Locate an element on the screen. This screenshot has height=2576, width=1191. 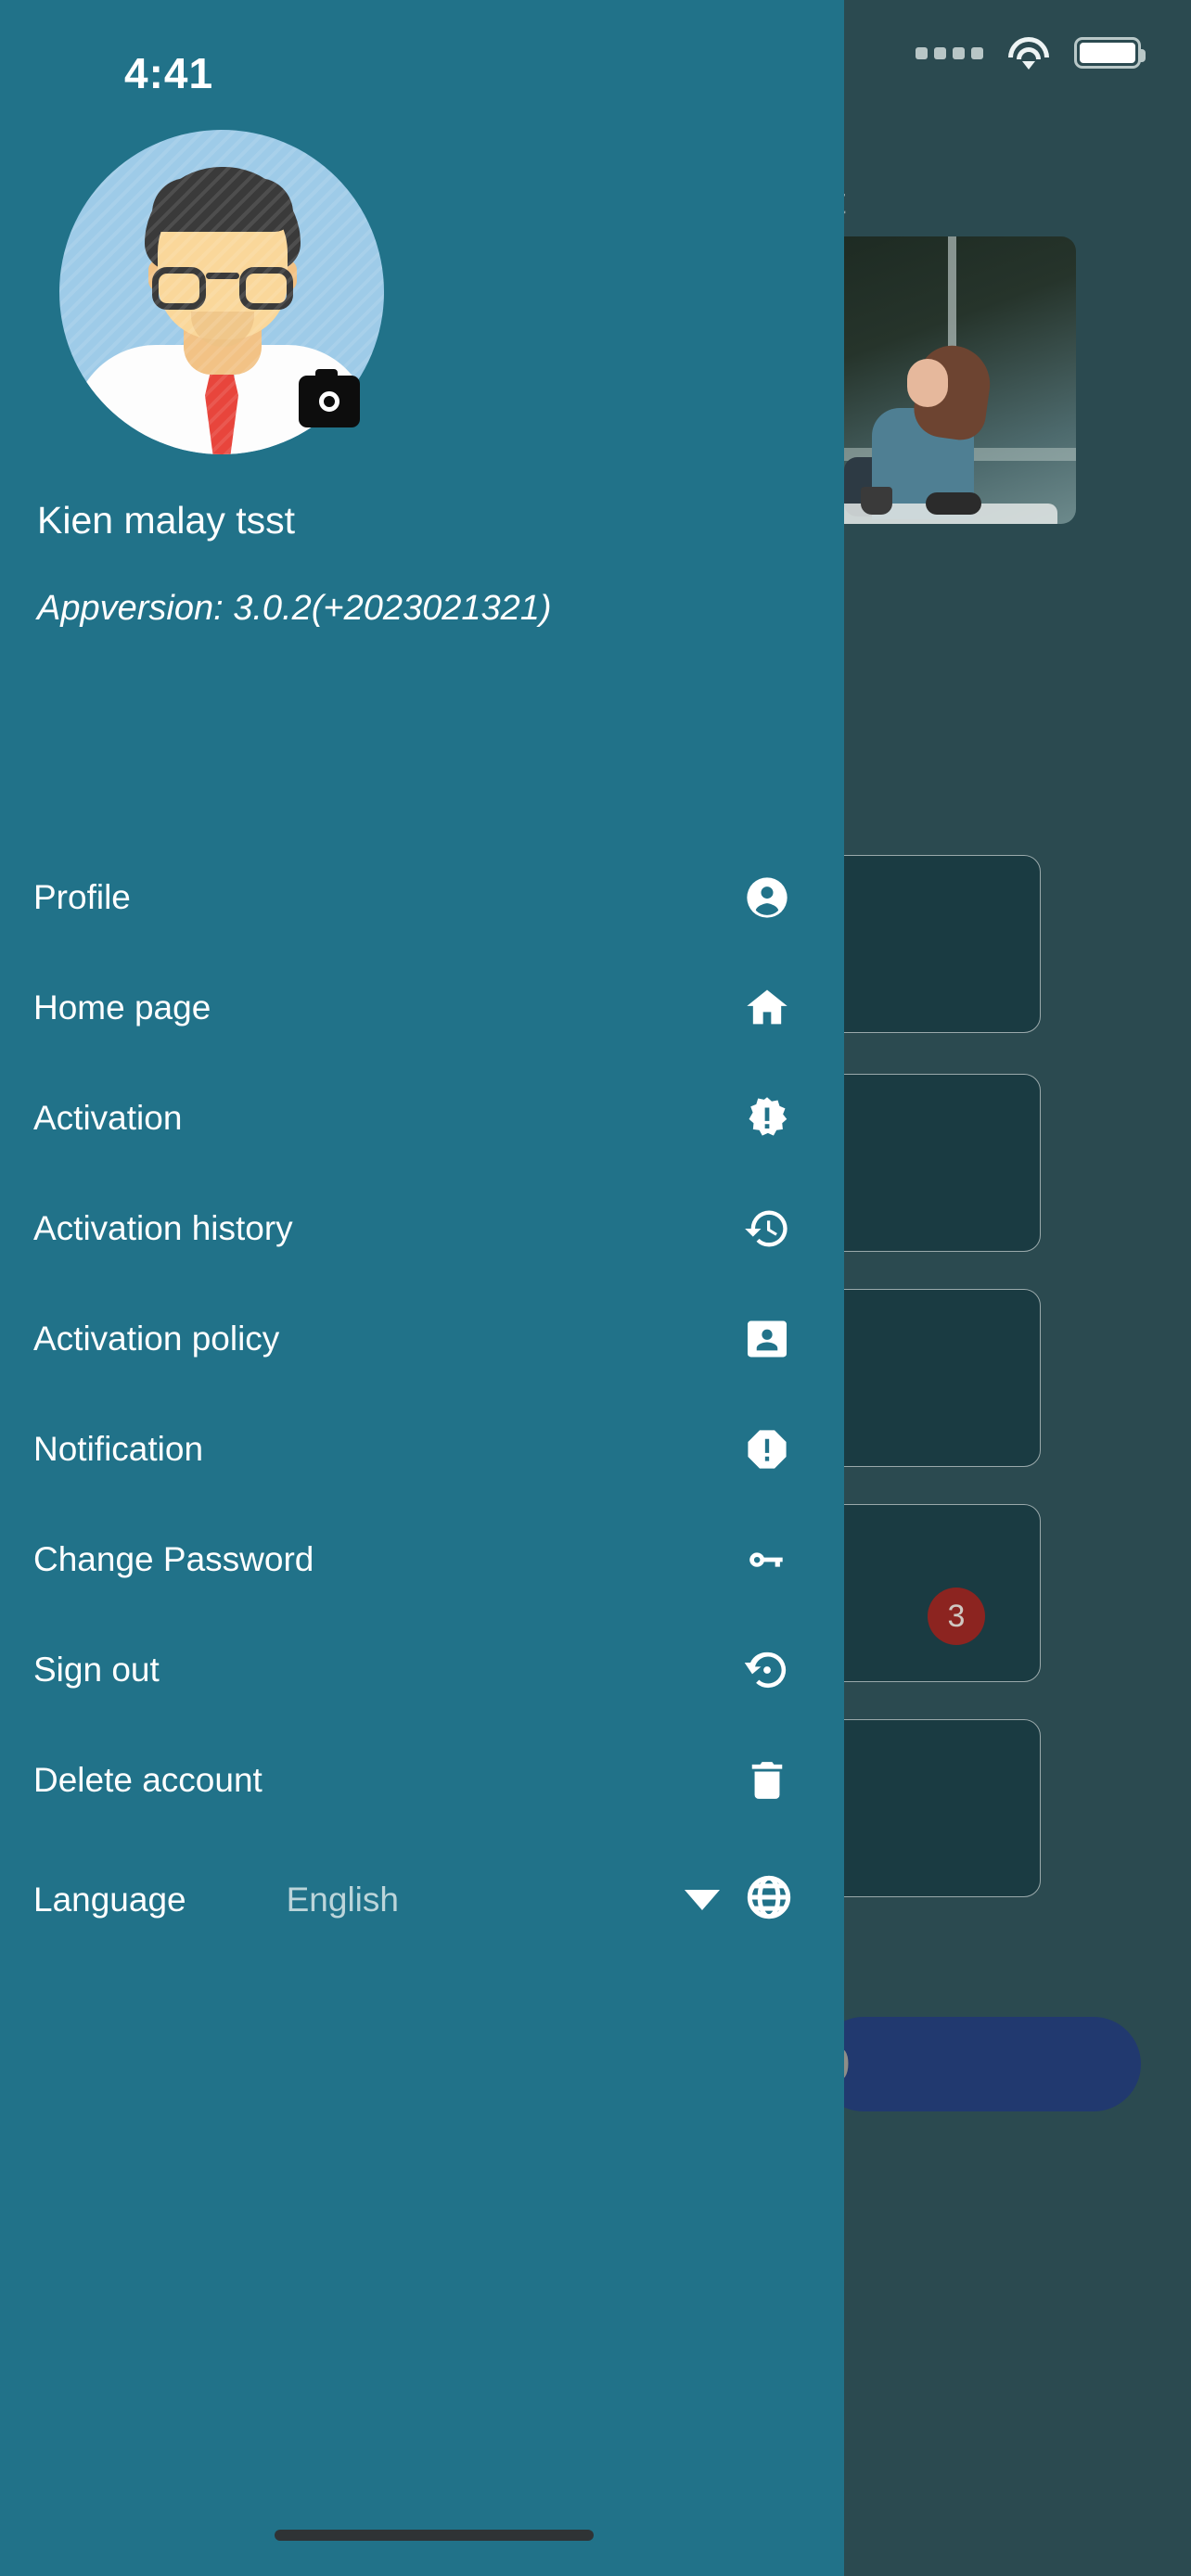
menu-item-profile: Profile is located at coordinates (422, 897).